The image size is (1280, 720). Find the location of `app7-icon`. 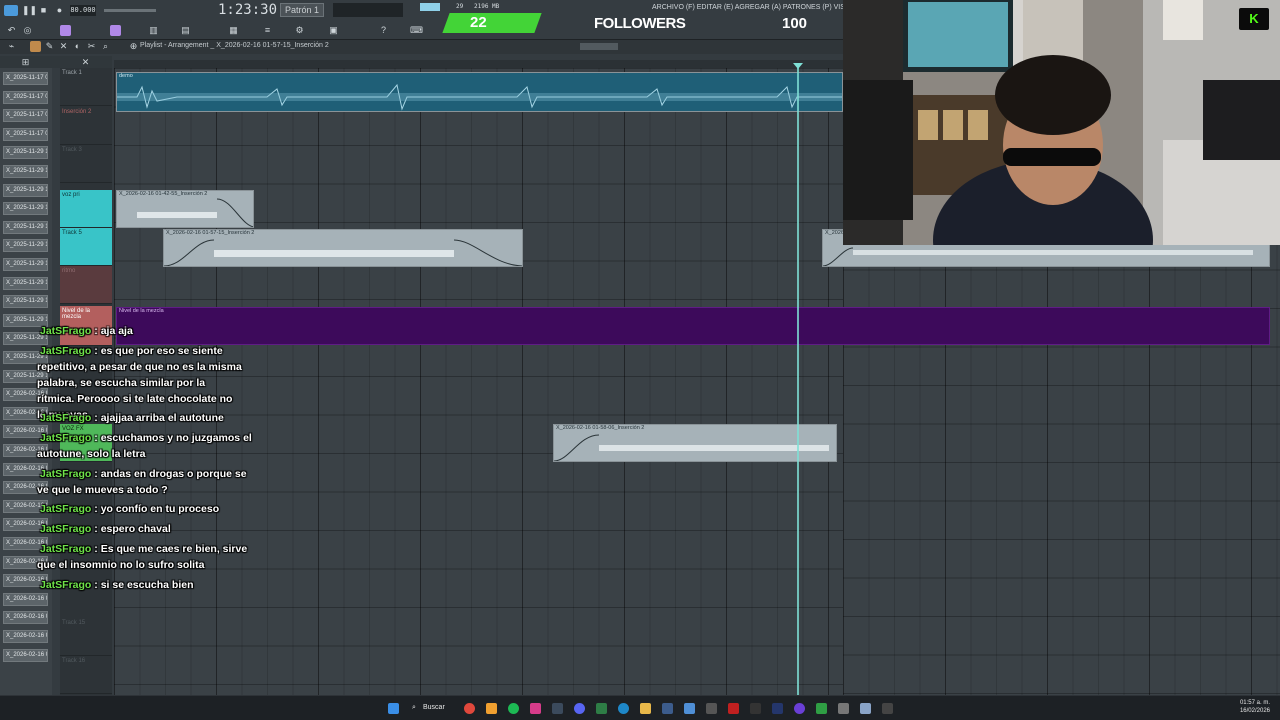

app7-icon is located at coordinates (887, 708).